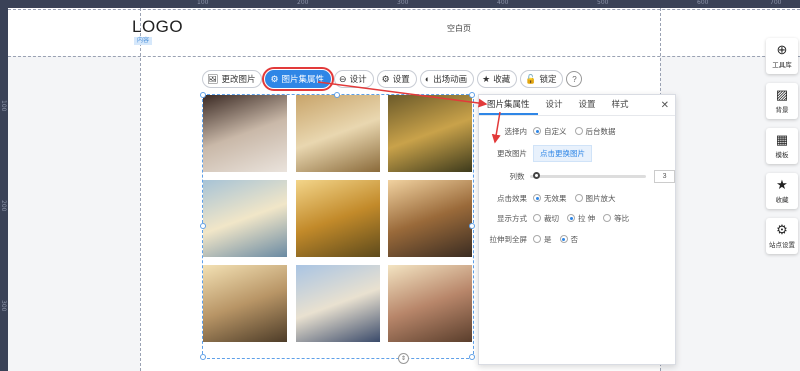  I want to click on gallery-properties-button: ⚙ 图片集属性, so click(298, 79).